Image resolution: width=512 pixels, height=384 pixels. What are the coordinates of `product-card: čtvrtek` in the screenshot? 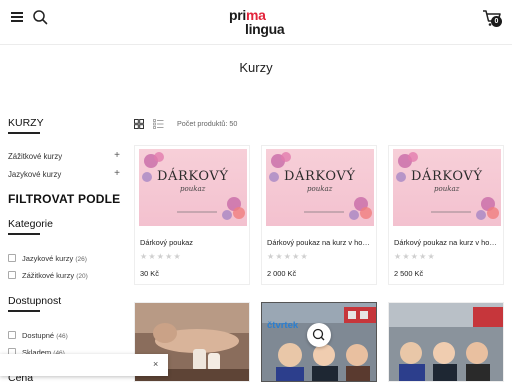 It's located at (319, 342).